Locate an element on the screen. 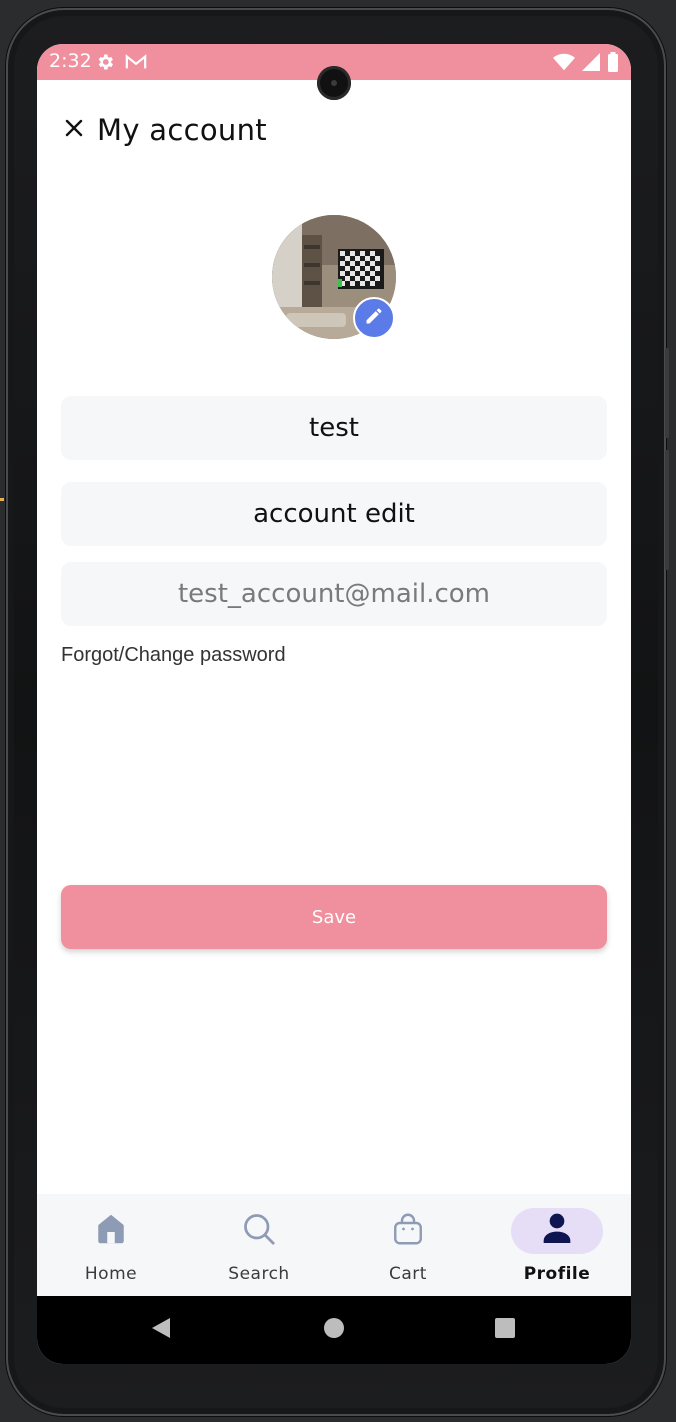 This screenshot has width=676, height=1422. edge-marker is located at coordinates (2, 499).